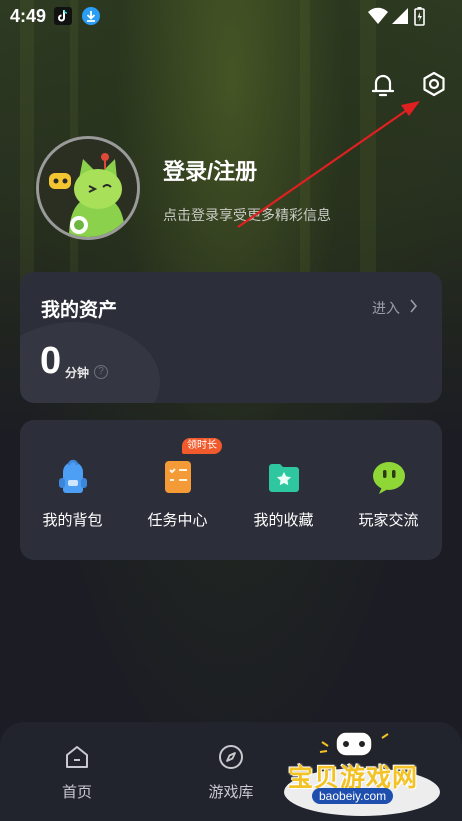 The image size is (462, 821). I want to click on action-backpack: 我的背包, so click(72, 490).